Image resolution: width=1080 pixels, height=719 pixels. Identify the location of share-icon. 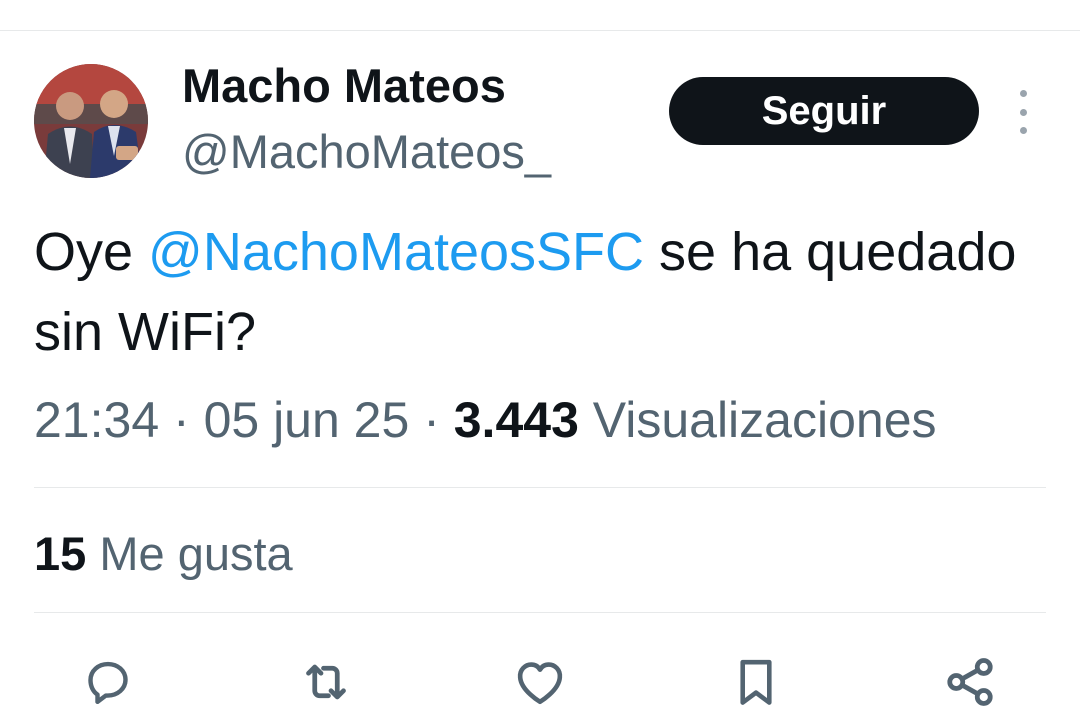
(970, 682).